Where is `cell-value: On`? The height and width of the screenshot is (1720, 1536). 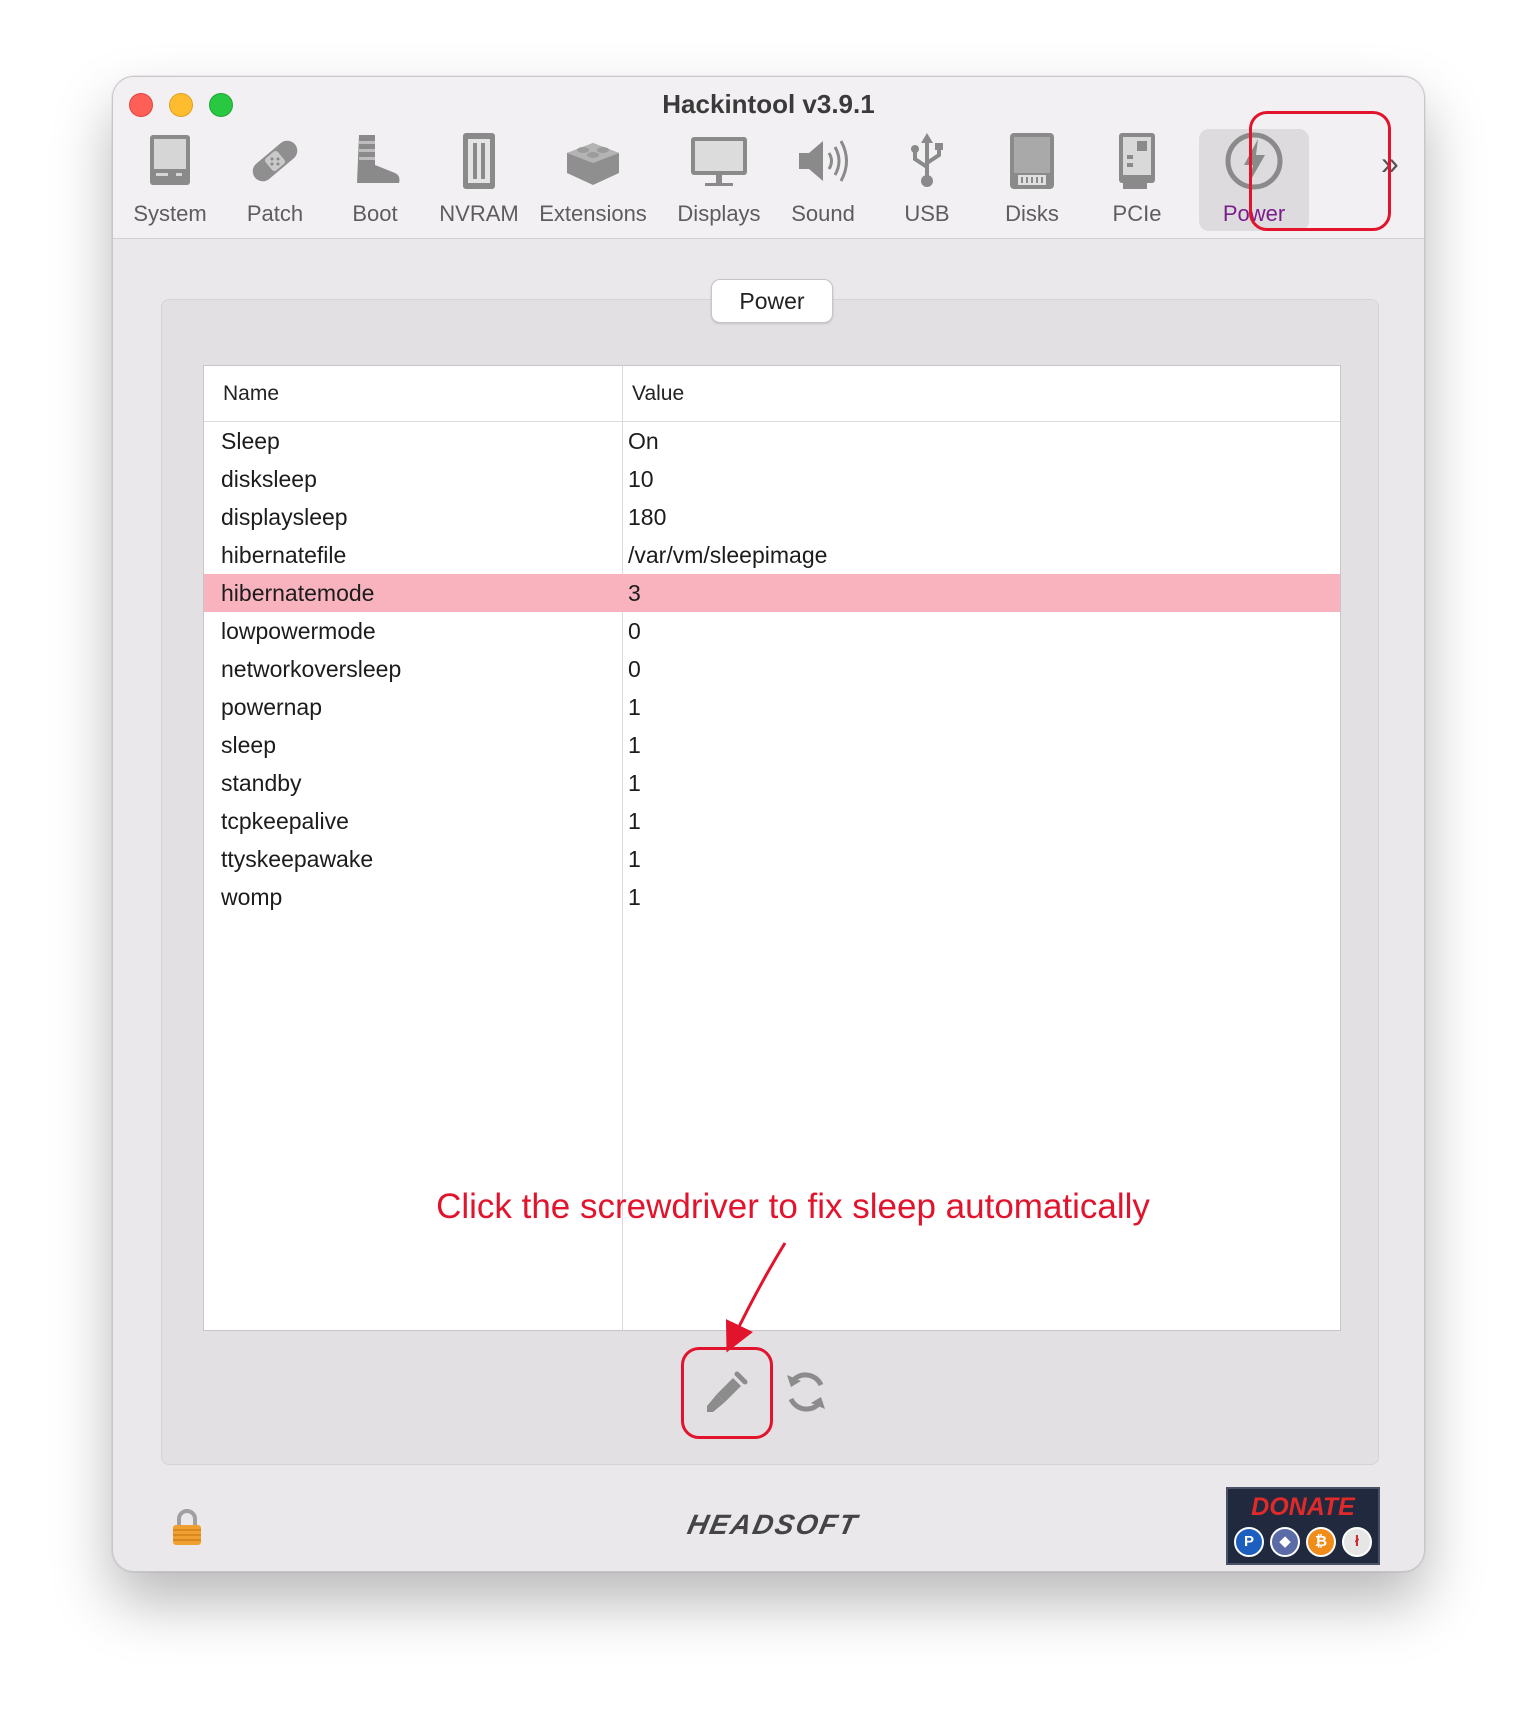 cell-value: On is located at coordinates (643, 441).